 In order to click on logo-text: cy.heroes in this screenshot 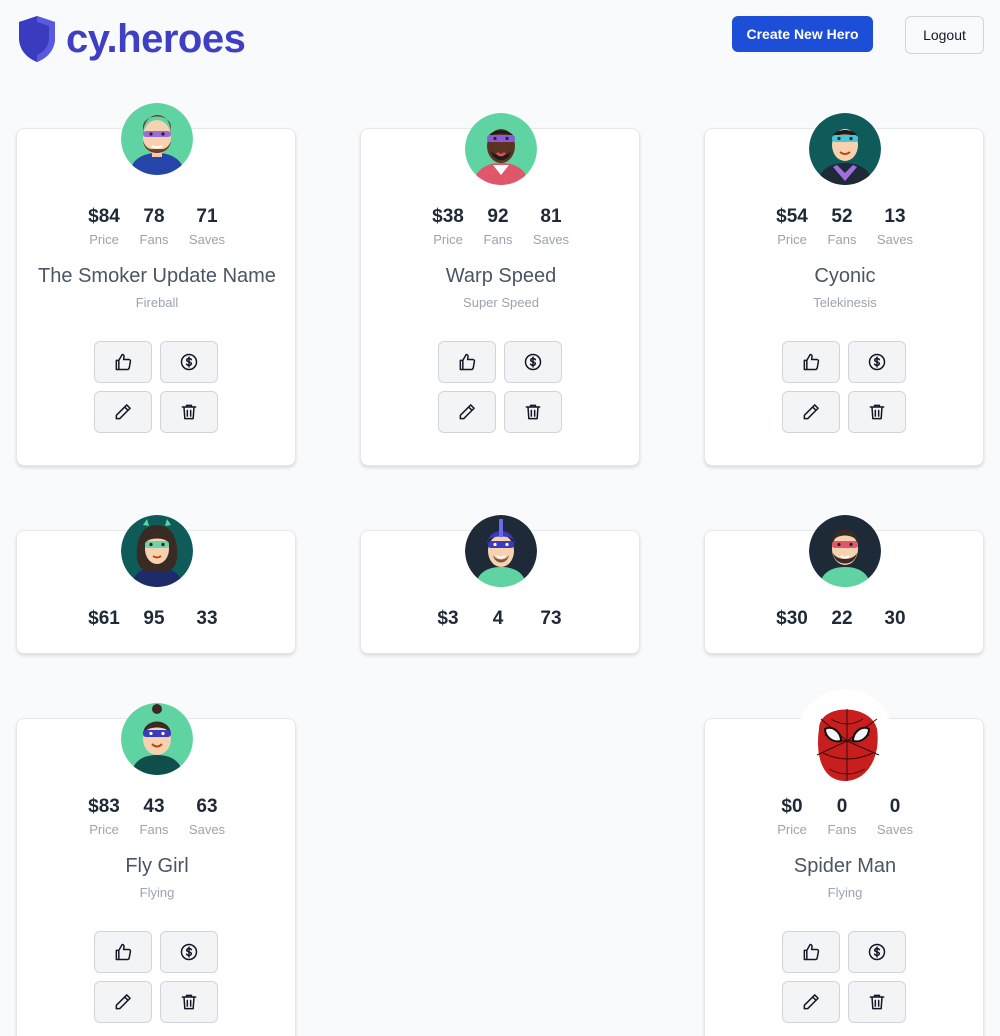, I will do `click(156, 39)`.